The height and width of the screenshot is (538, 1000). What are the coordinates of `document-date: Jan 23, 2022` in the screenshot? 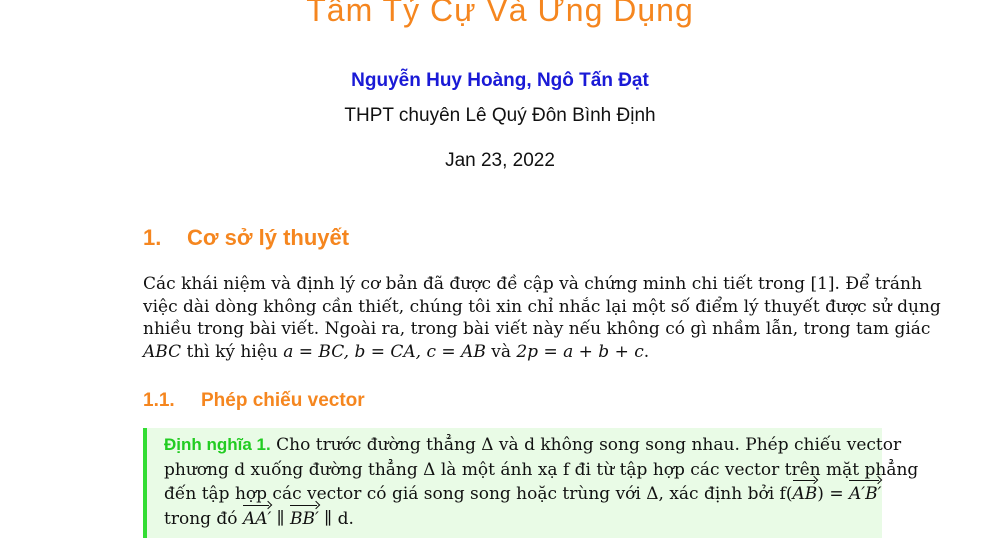 It's located at (500, 160).